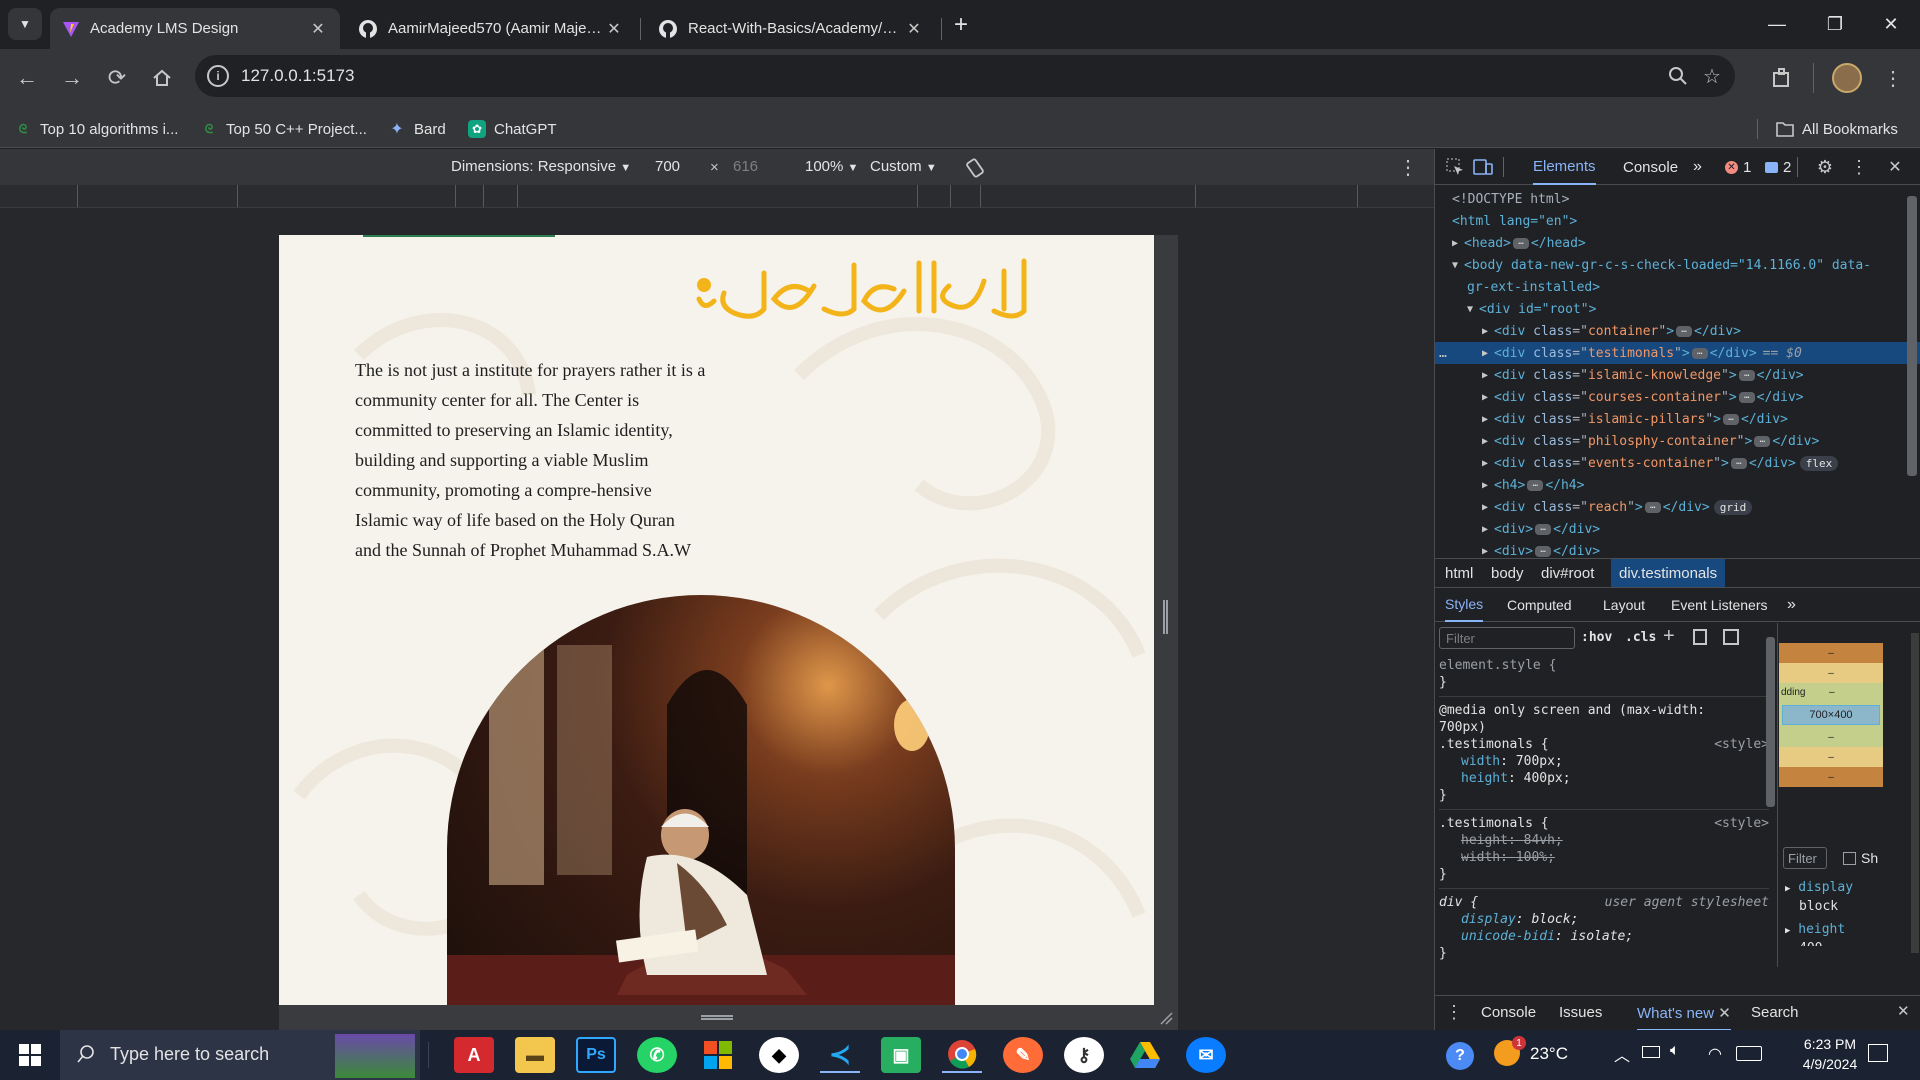 The height and width of the screenshot is (1080, 1920). What do you see at coordinates (512, 129) in the screenshot?
I see `bookmark-item: ✿ ChatGPT` at bounding box center [512, 129].